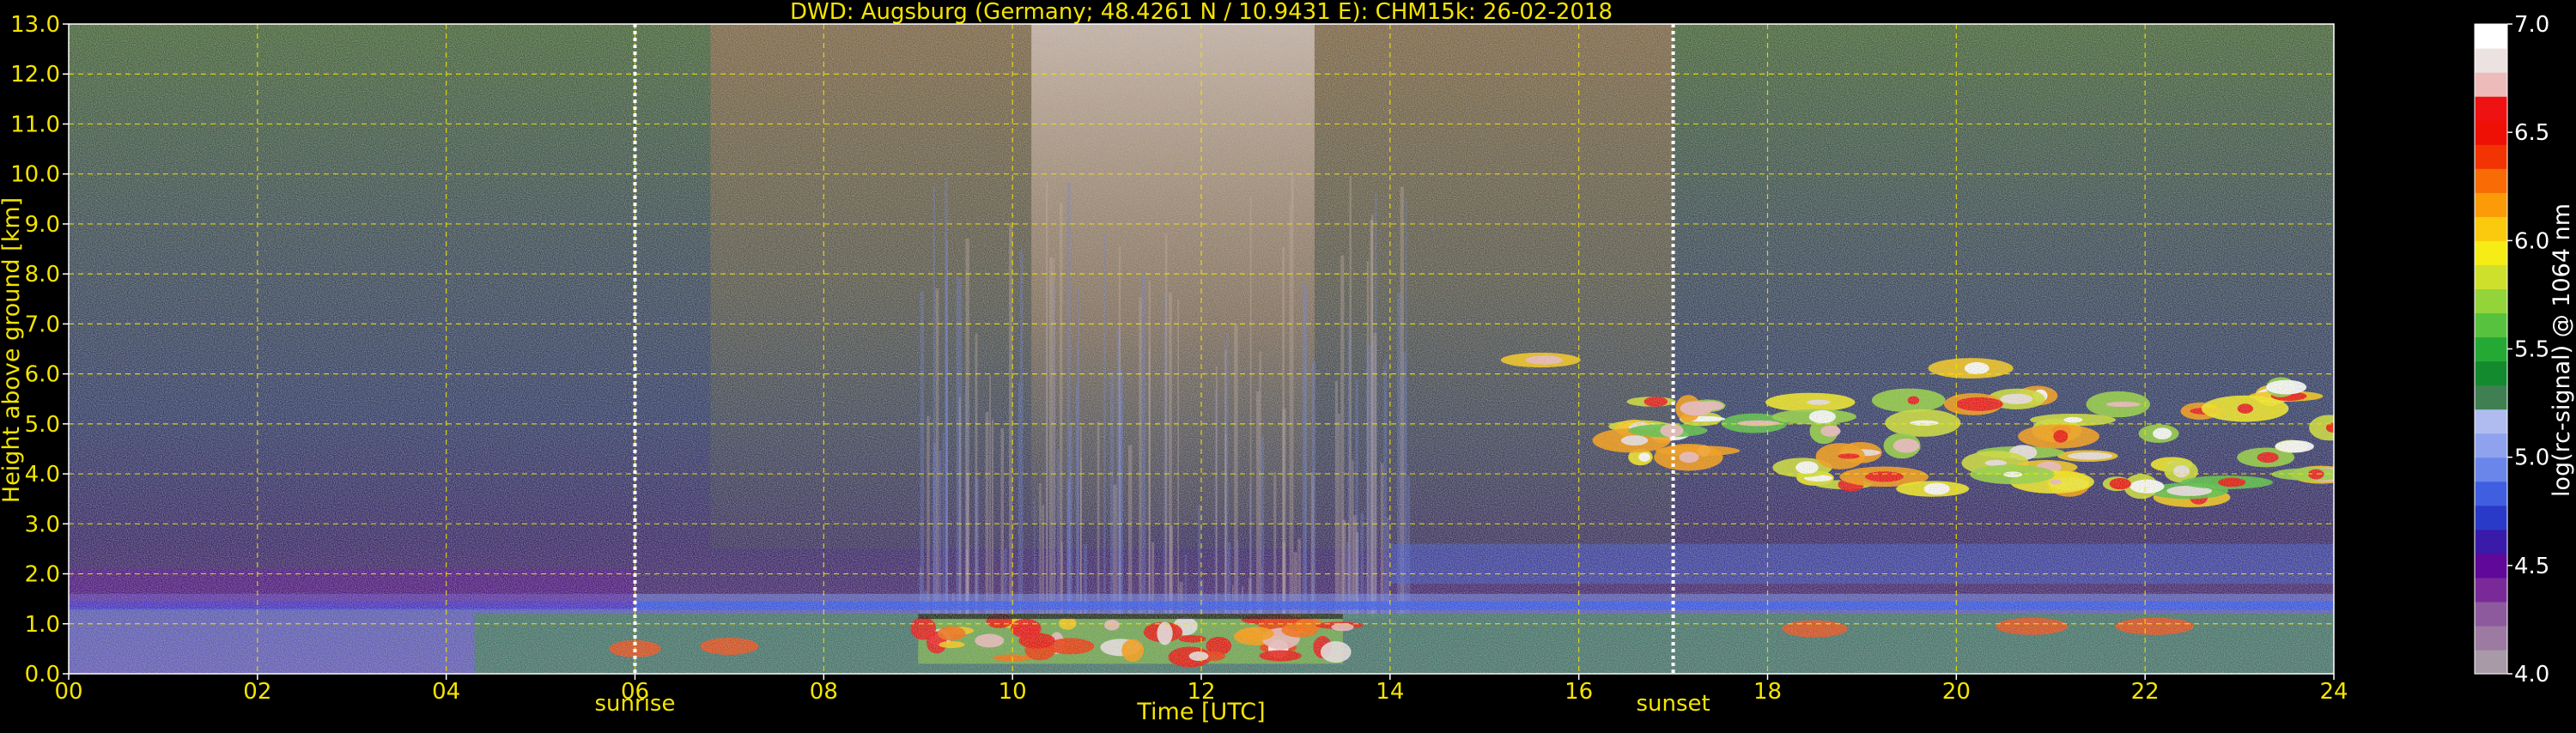 This screenshot has height=733, width=2576. Describe the element at coordinates (35, 75) in the screenshot. I see `y-tick-label: 12.0` at that location.